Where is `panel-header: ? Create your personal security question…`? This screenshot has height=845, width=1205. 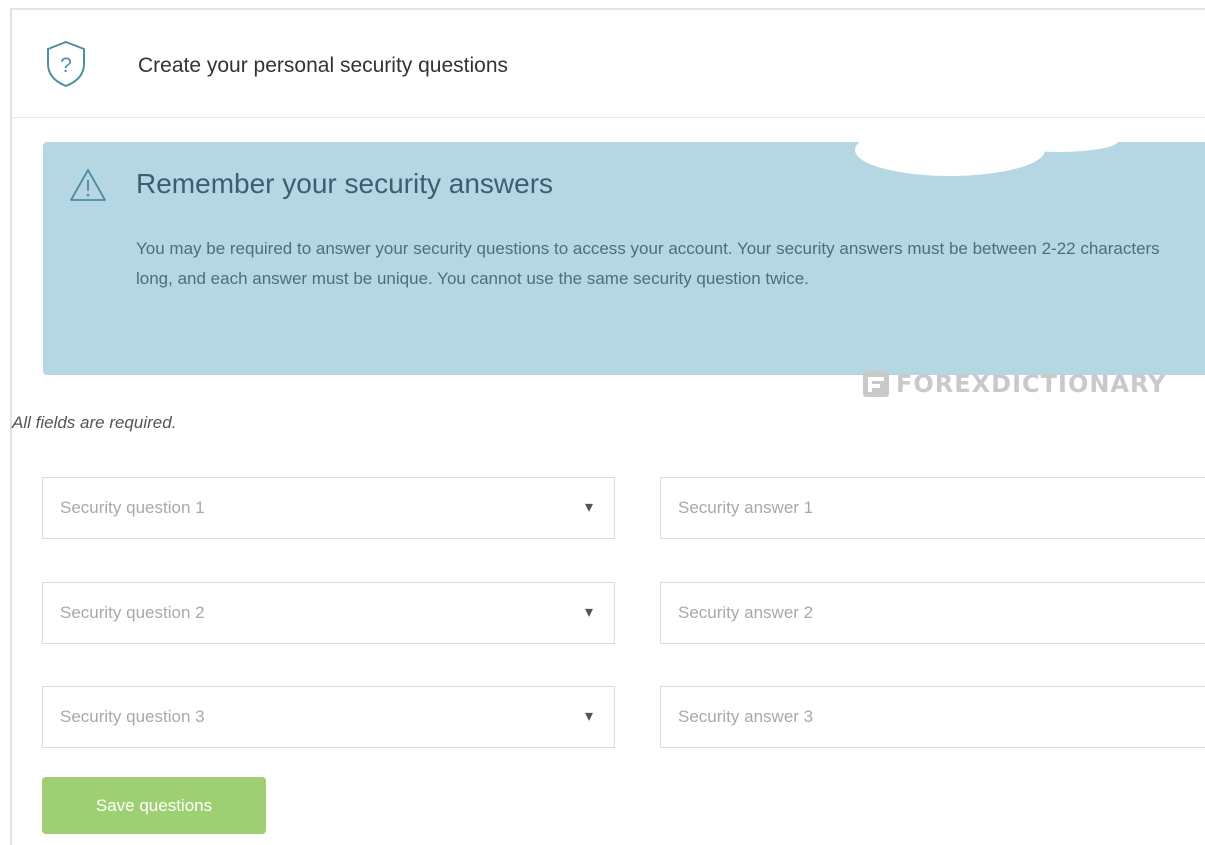
panel-header: ? Create your personal security question… is located at coordinates (608, 63).